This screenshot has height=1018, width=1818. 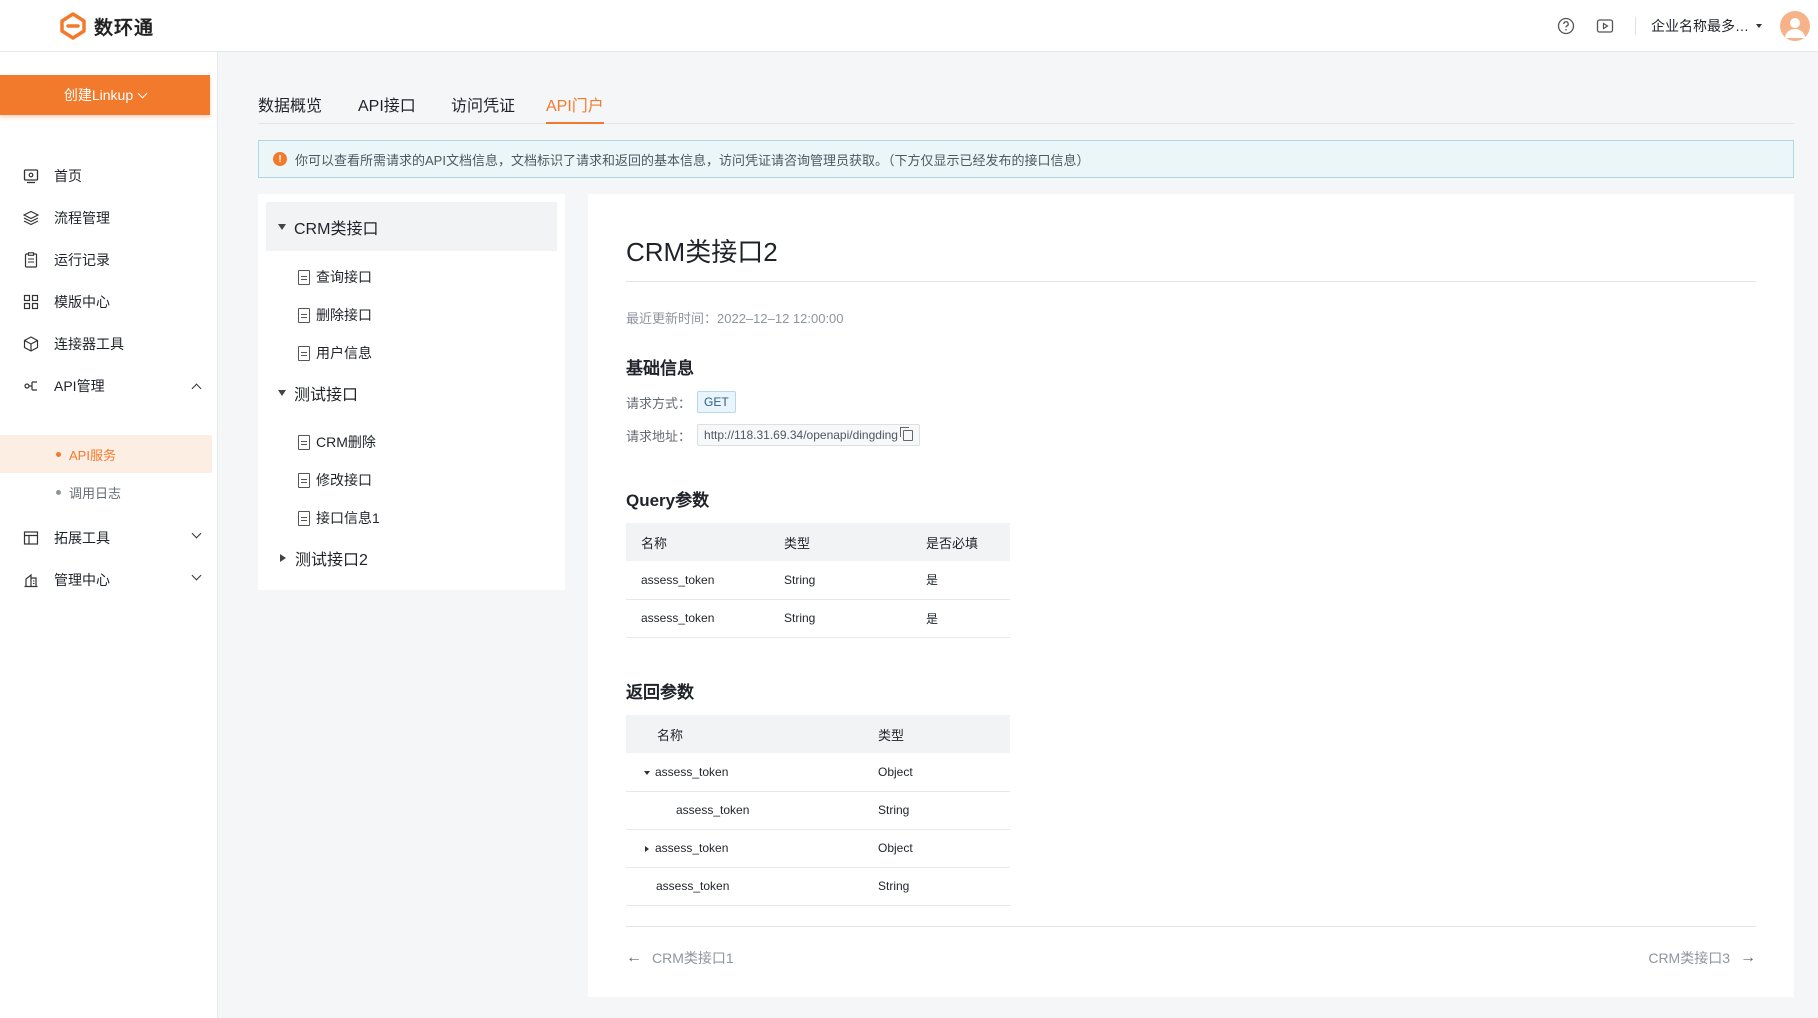 I want to click on prev-link: ← CRM类接口1, so click(x=680, y=958).